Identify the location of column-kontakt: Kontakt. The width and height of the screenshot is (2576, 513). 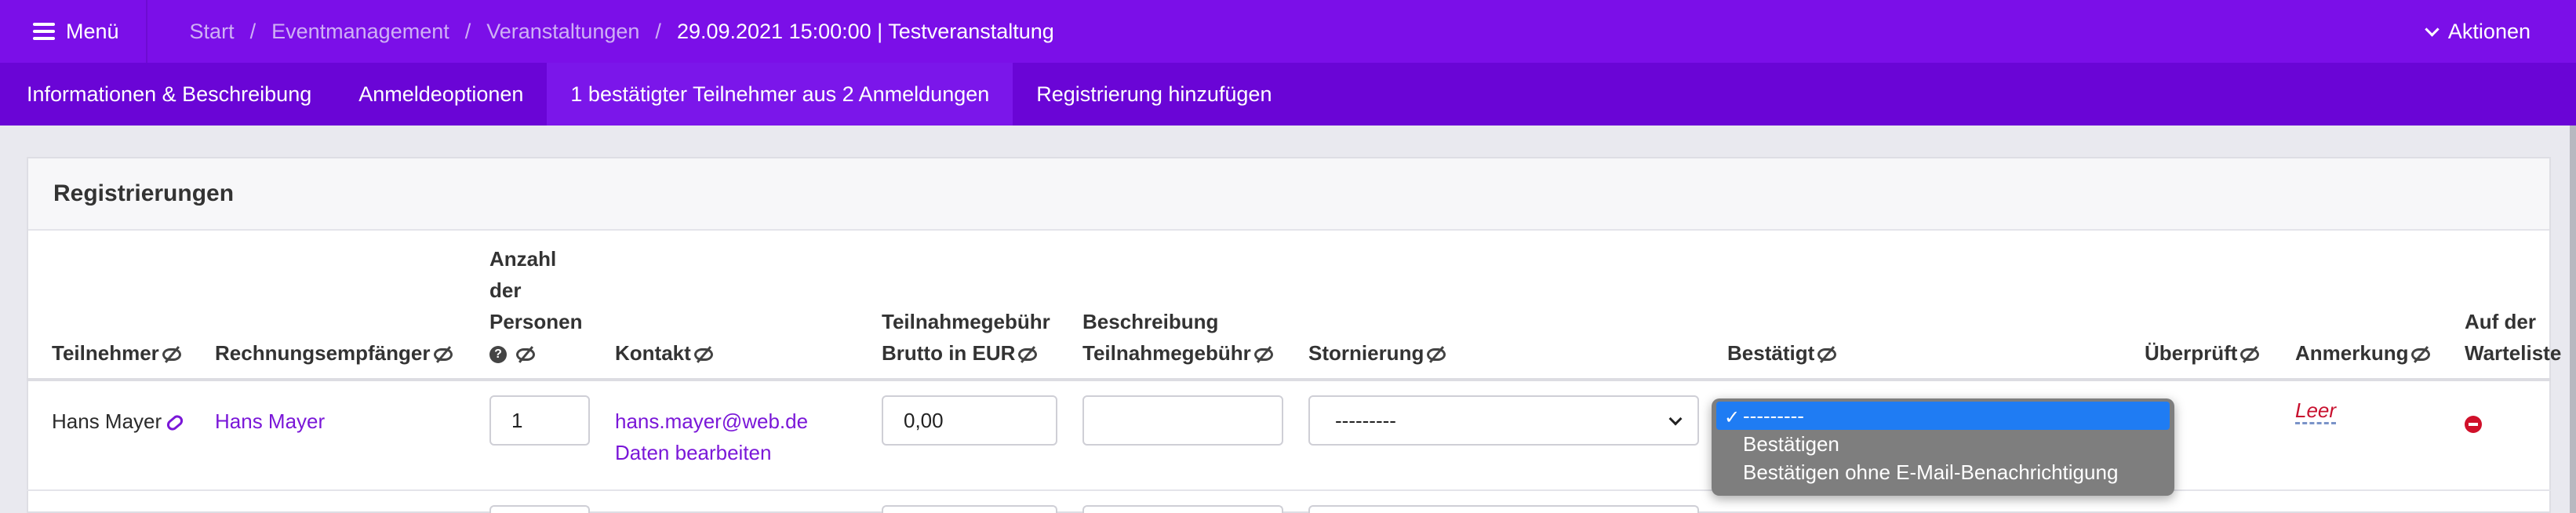
(664, 353).